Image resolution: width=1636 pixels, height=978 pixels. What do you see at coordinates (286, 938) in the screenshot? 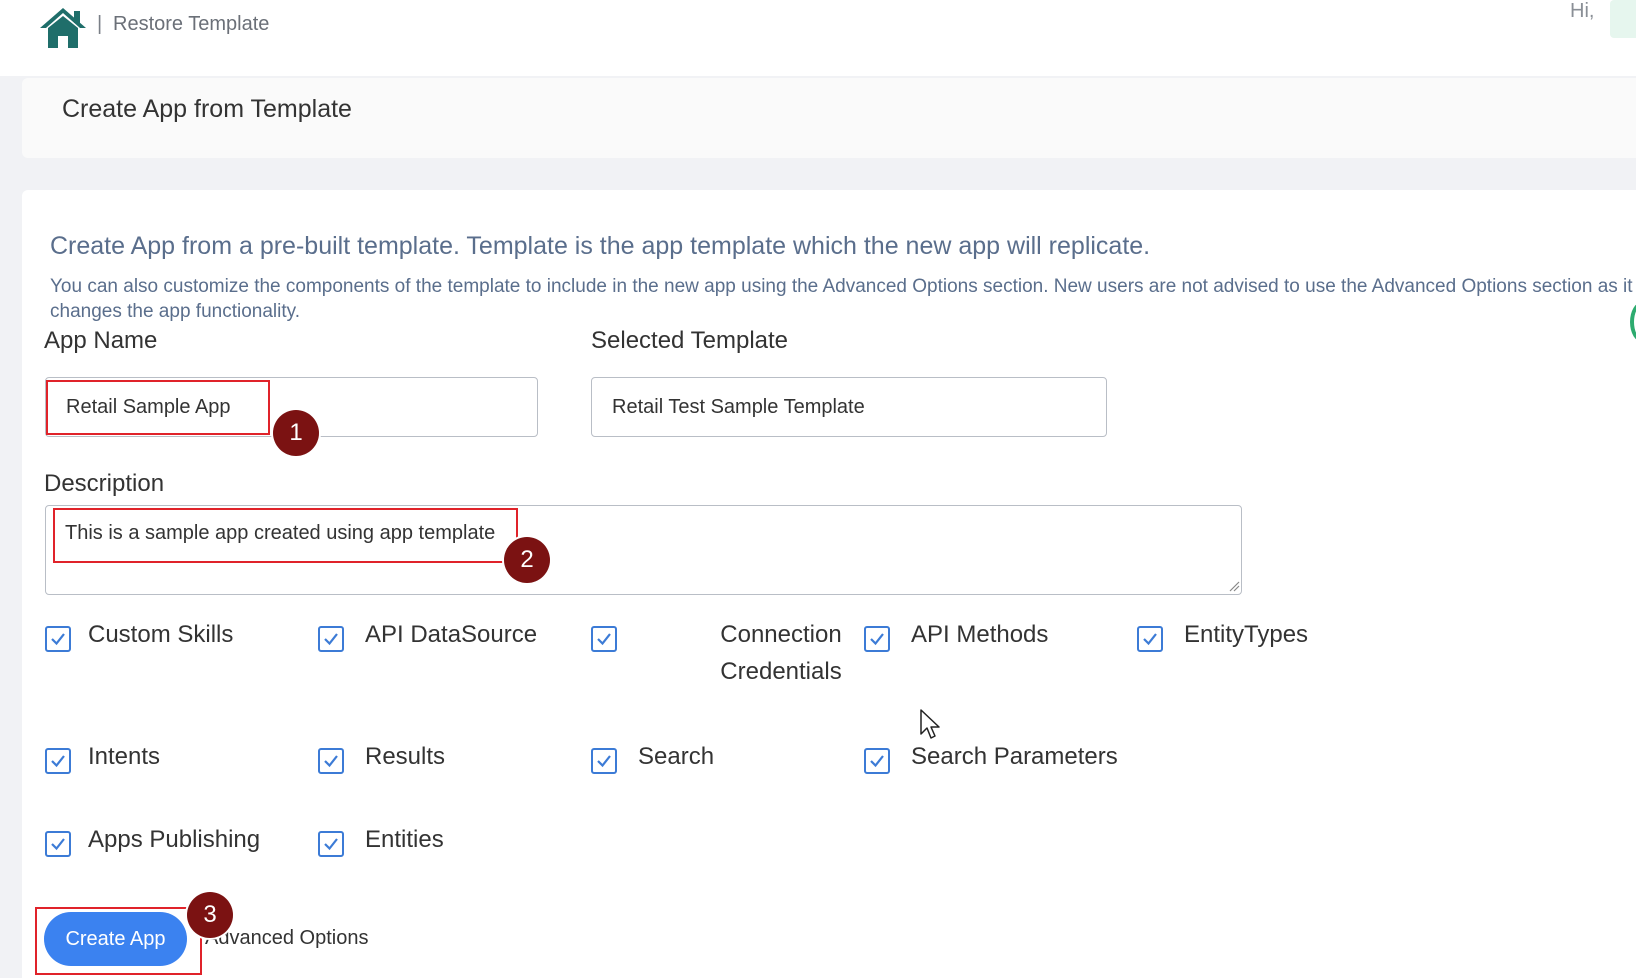
I see `advanced-options-link: Advanced Options` at bounding box center [286, 938].